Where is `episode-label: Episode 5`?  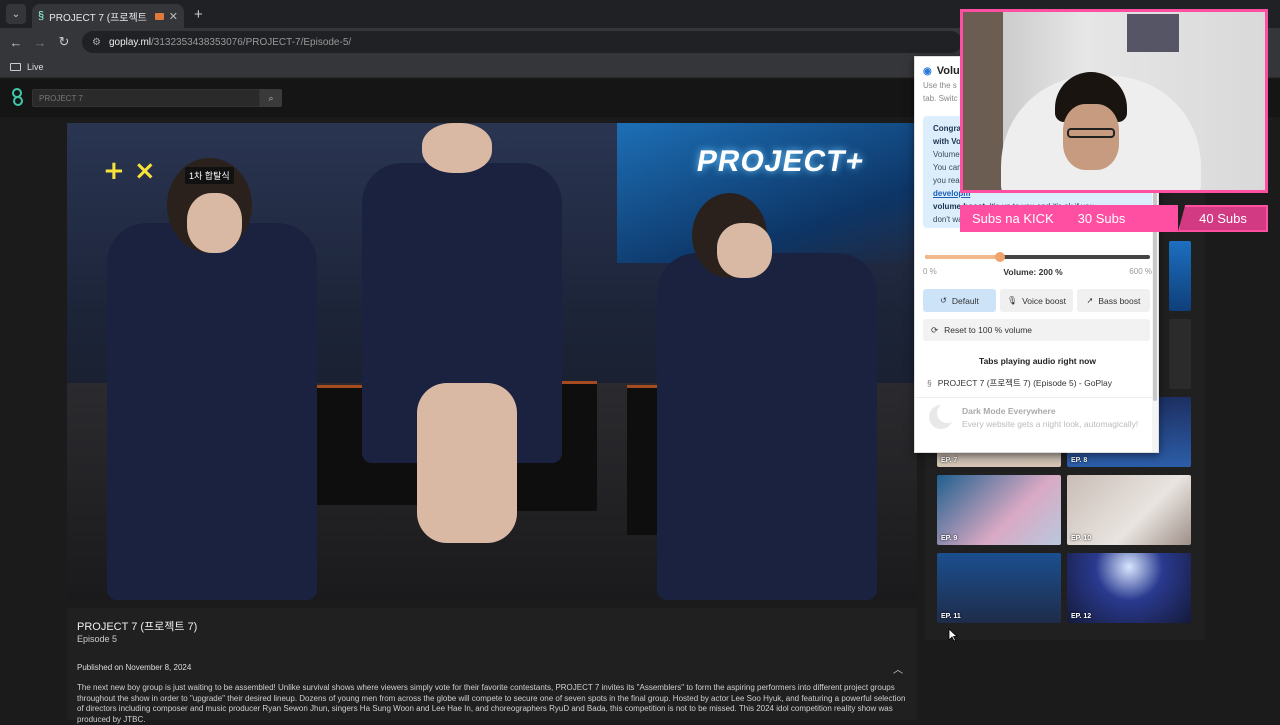 episode-label: Episode 5 is located at coordinates (97, 639).